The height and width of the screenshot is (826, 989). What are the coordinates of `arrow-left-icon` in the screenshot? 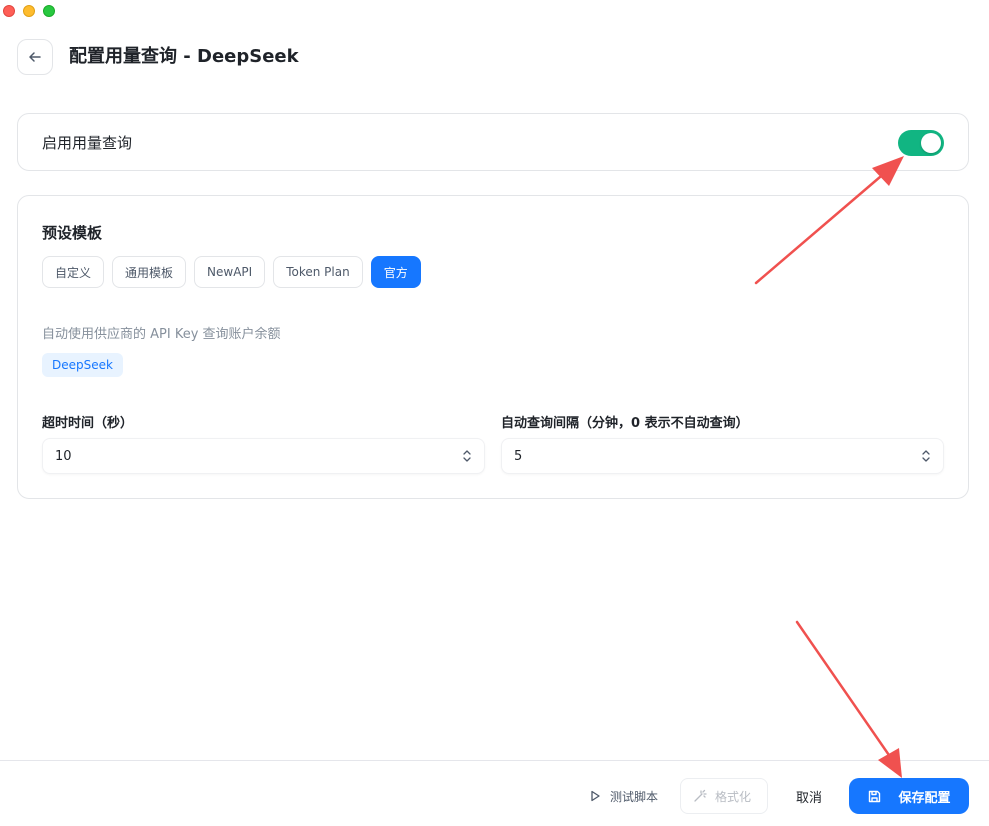 It's located at (35, 57).